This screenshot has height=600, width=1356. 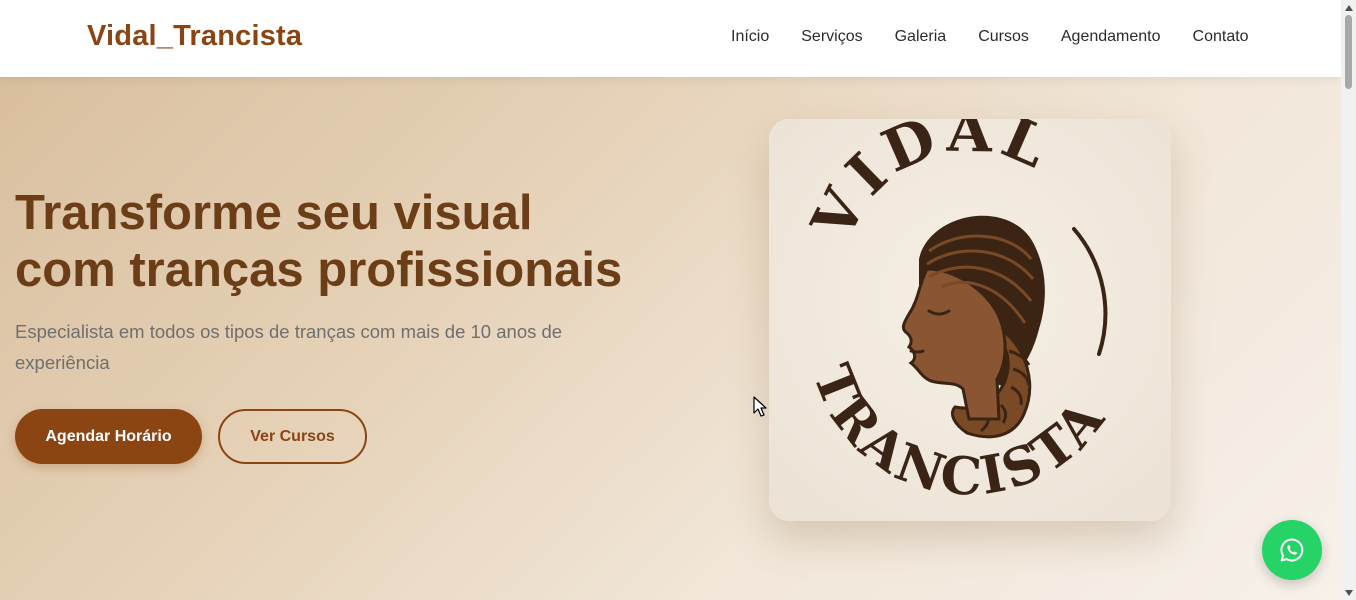 I want to click on scroll-down-arrow-icon, so click(x=1348, y=592).